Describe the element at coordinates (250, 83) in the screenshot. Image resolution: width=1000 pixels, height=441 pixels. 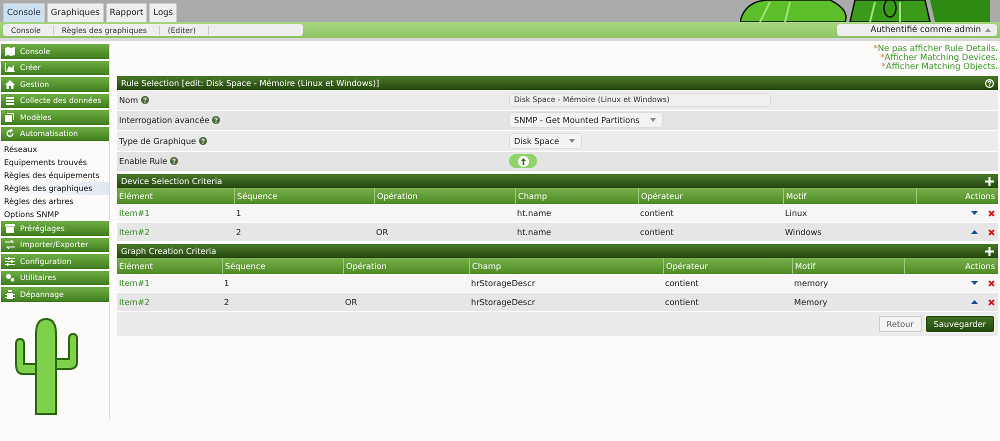
I see `panel-title: Rule Selection [edit: Disk Space - Mémoire (Linux et Windows)]` at that location.